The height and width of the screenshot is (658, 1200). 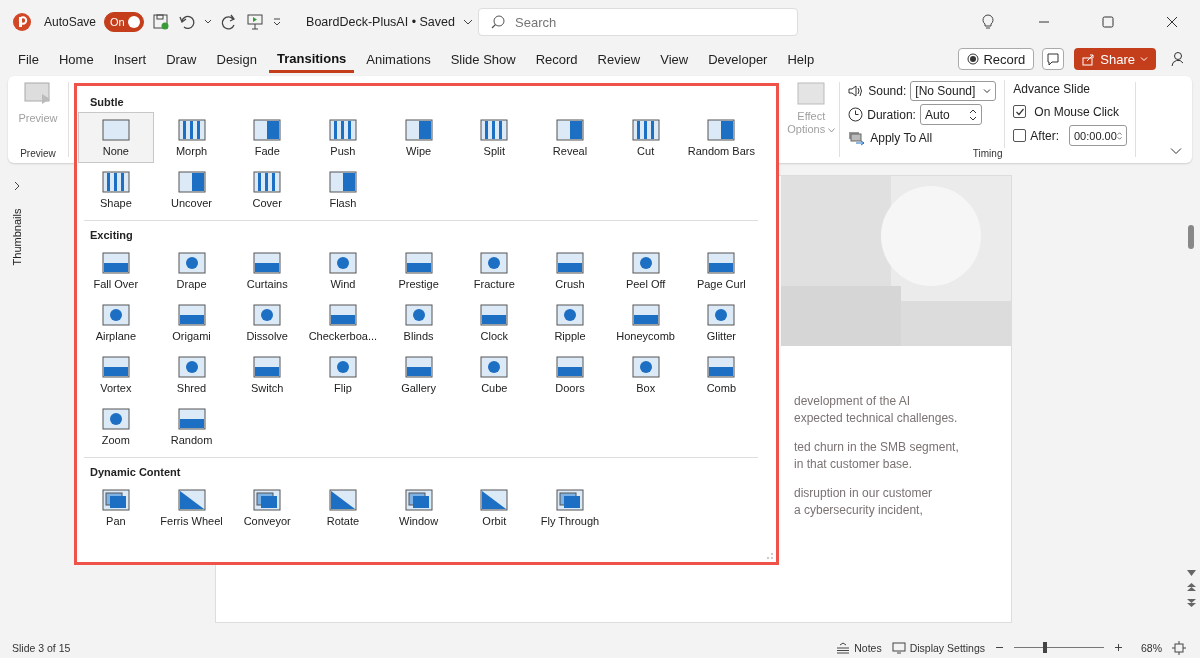 I want to click on next-slide-icon, so click(x=1191, y=602).